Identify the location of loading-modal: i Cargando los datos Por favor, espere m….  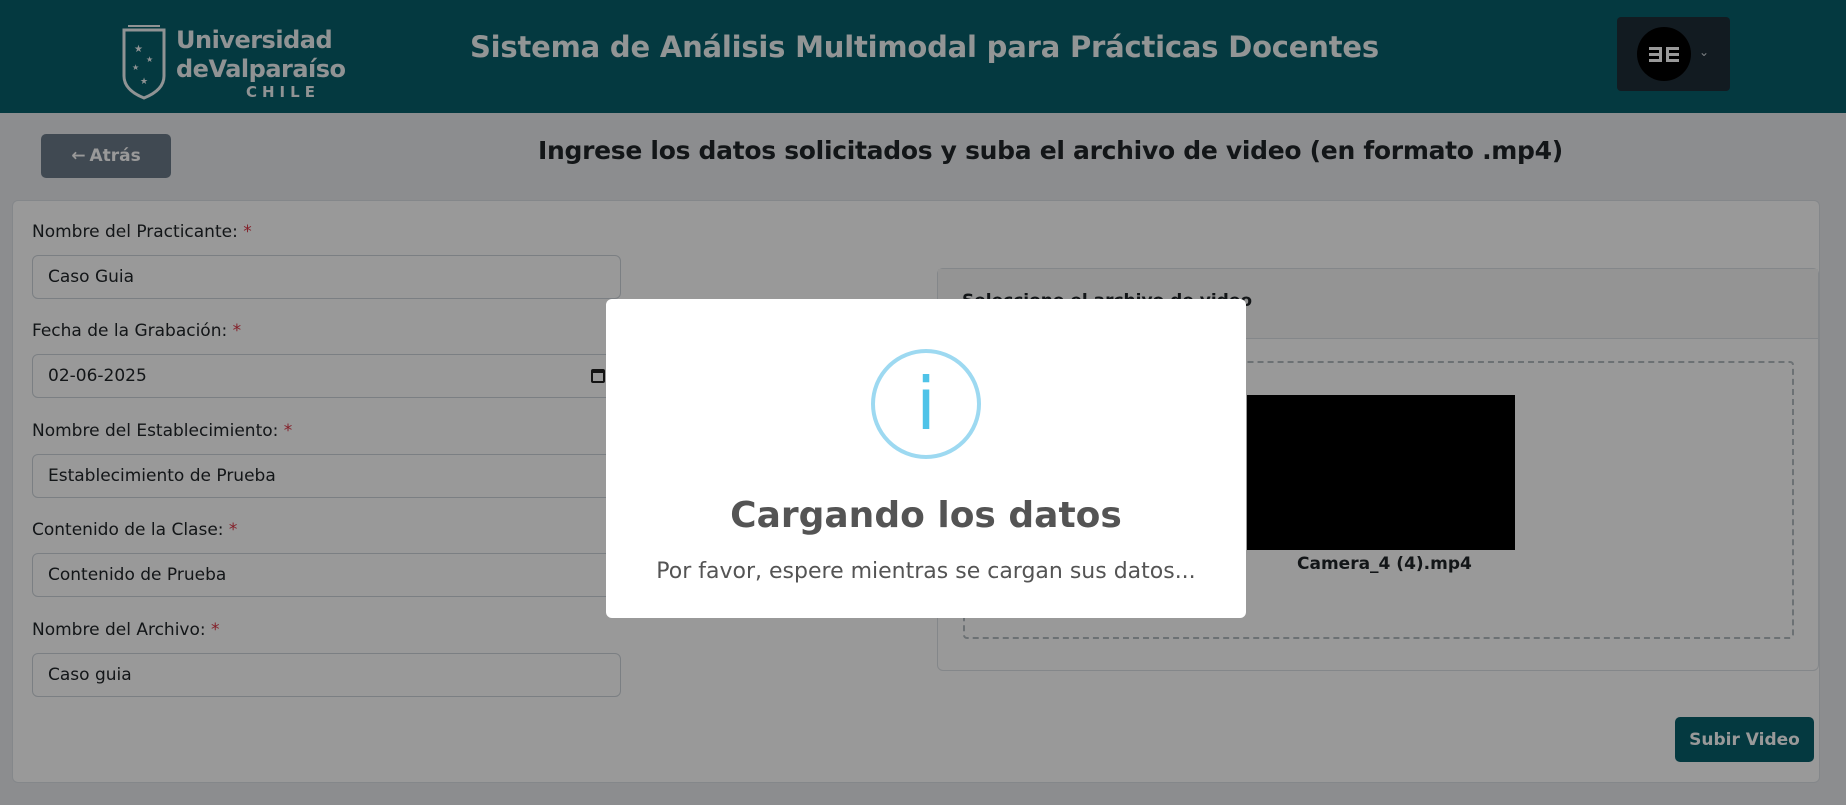
(926, 458).